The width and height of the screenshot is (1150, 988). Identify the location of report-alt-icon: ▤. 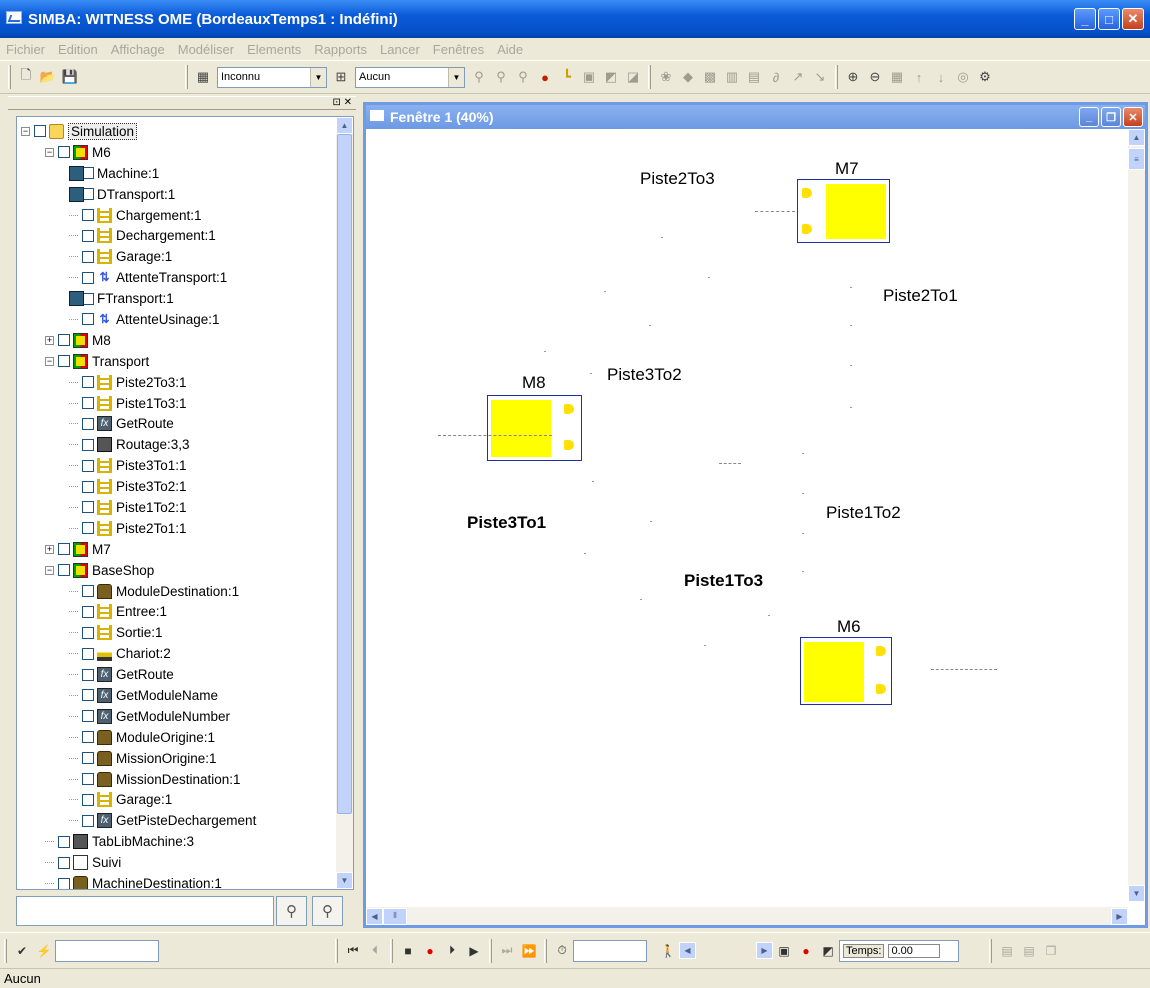
(1029, 951).